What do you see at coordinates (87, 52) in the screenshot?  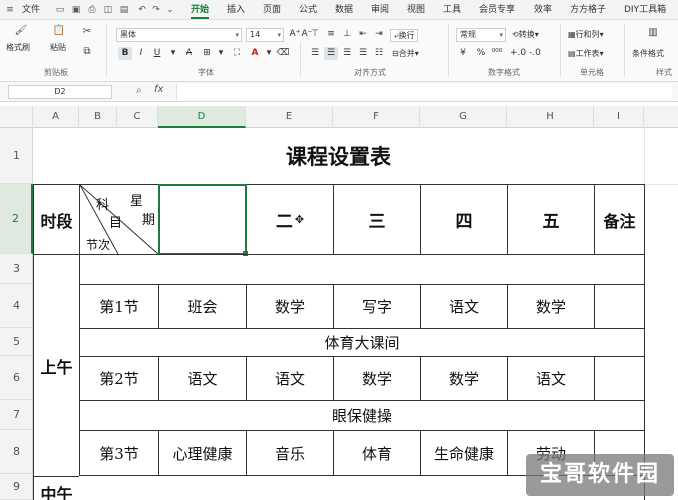 I see `copy-icon: ⧉` at bounding box center [87, 52].